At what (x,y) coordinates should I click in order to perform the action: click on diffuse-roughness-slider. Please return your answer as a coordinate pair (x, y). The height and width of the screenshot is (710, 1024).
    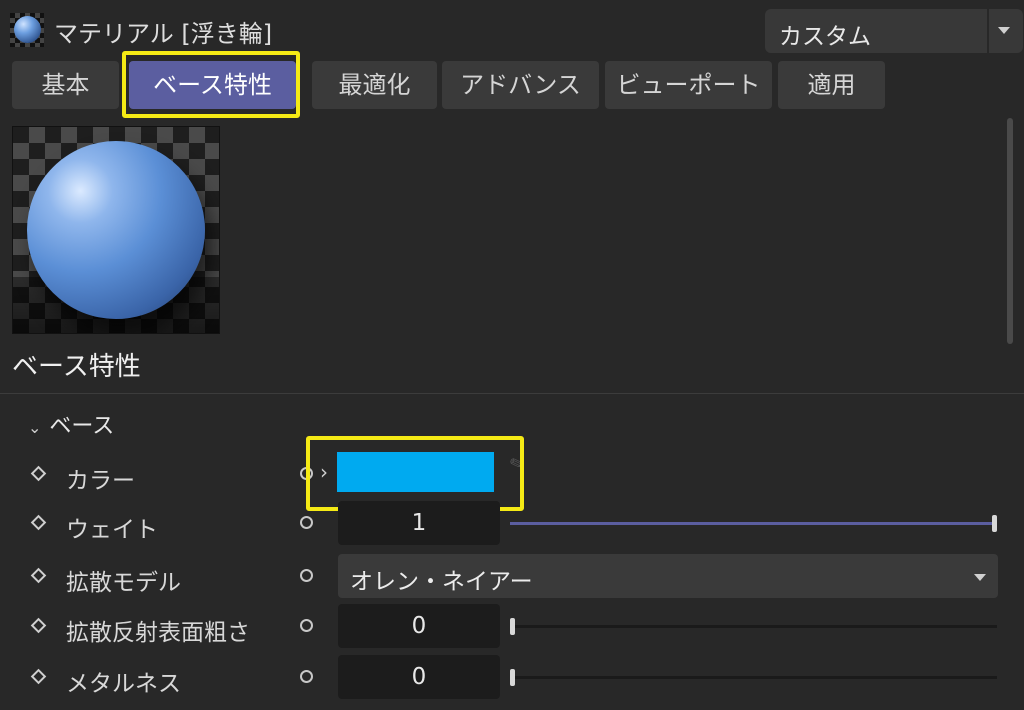
    Looking at the image, I should click on (753, 626).